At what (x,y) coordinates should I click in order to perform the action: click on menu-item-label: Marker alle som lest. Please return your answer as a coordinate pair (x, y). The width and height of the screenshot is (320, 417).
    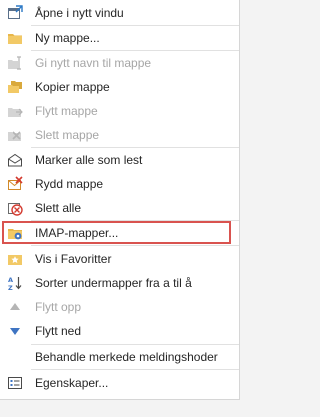
    Looking at the image, I should click on (89, 159).